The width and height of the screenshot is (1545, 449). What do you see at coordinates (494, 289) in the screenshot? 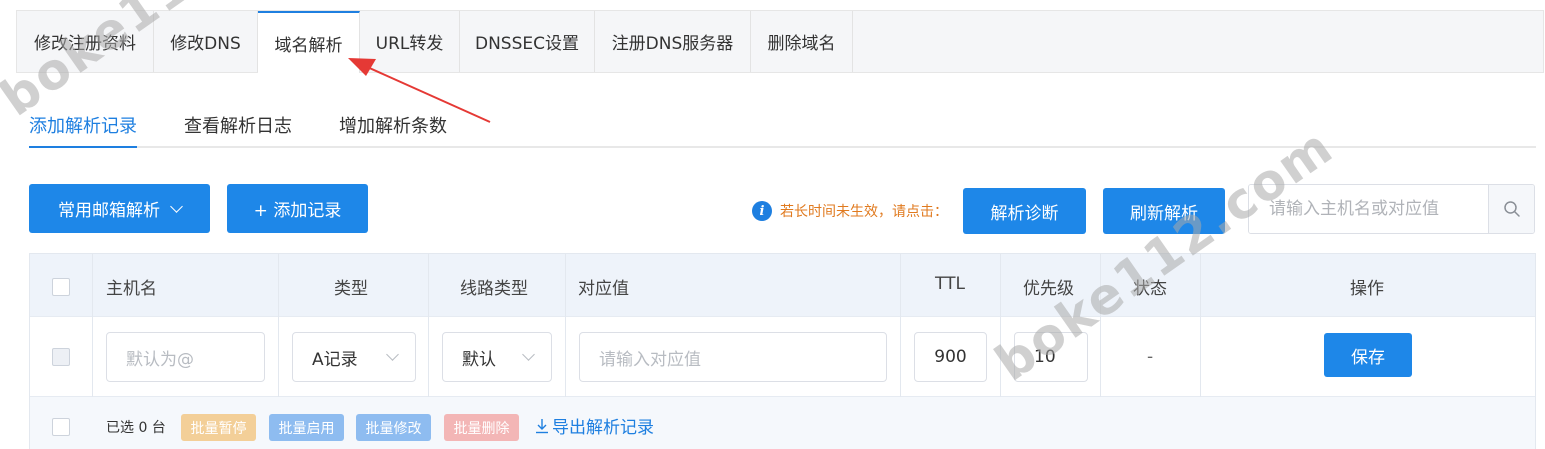
I see `header-line: 线路类型` at bounding box center [494, 289].